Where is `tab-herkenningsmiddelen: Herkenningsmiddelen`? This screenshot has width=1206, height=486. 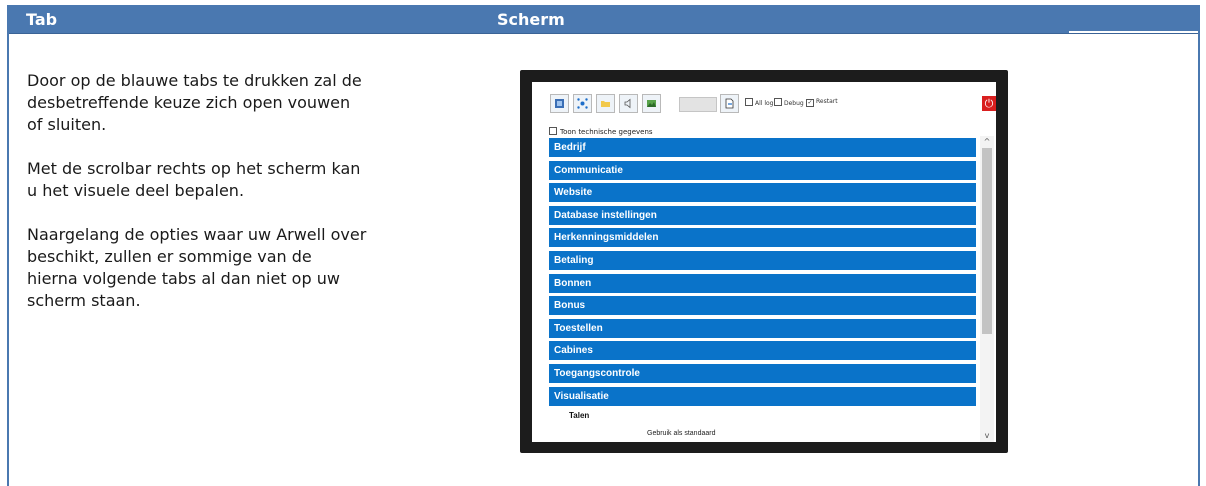 tab-herkenningsmiddelen: Herkenningsmiddelen is located at coordinates (762, 238).